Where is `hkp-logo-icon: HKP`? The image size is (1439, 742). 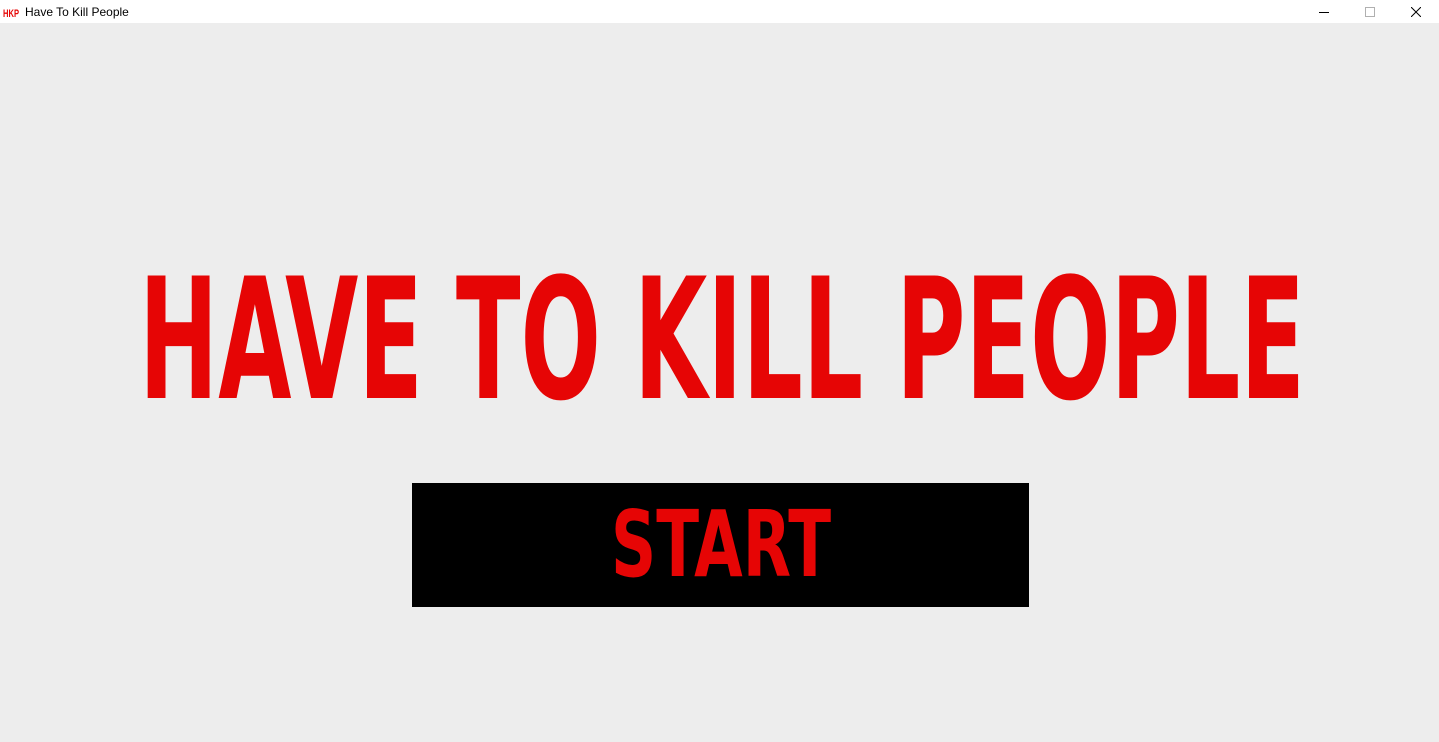 hkp-logo-icon: HKP is located at coordinates (11, 12).